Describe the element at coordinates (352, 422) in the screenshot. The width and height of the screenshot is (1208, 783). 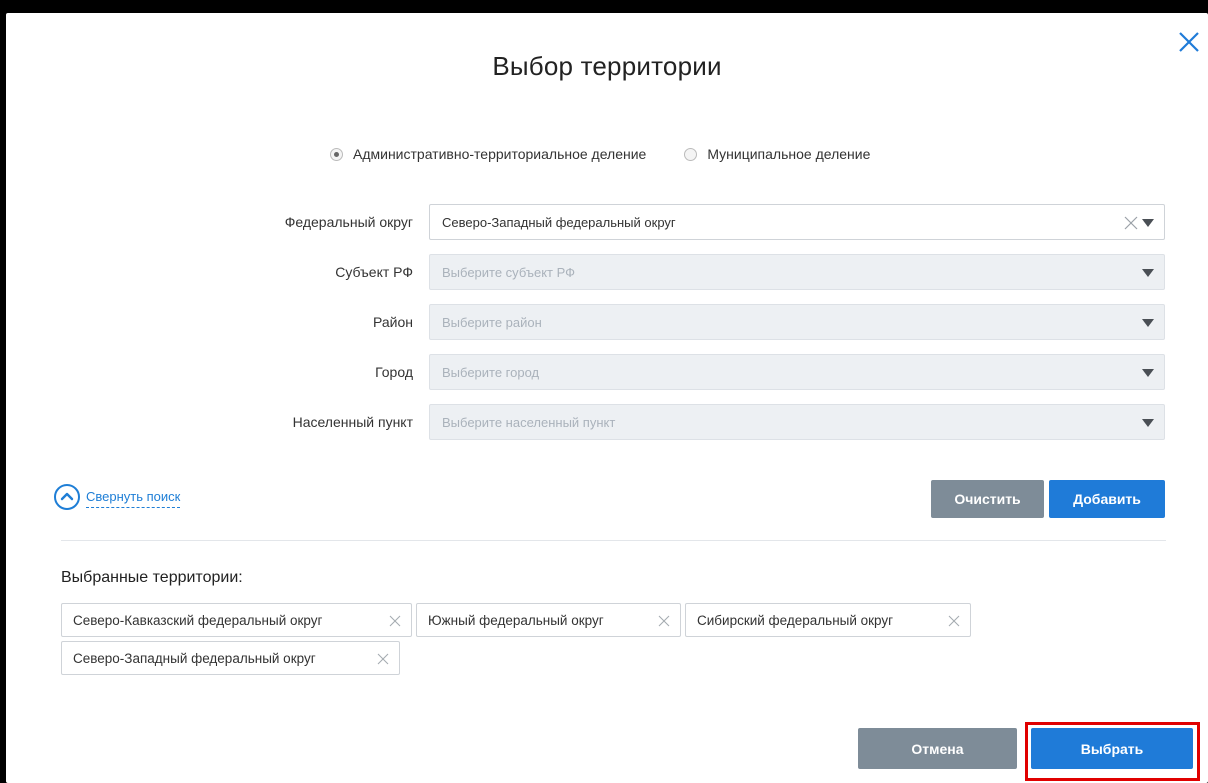
I see `field-label: Населенный пункт` at that location.